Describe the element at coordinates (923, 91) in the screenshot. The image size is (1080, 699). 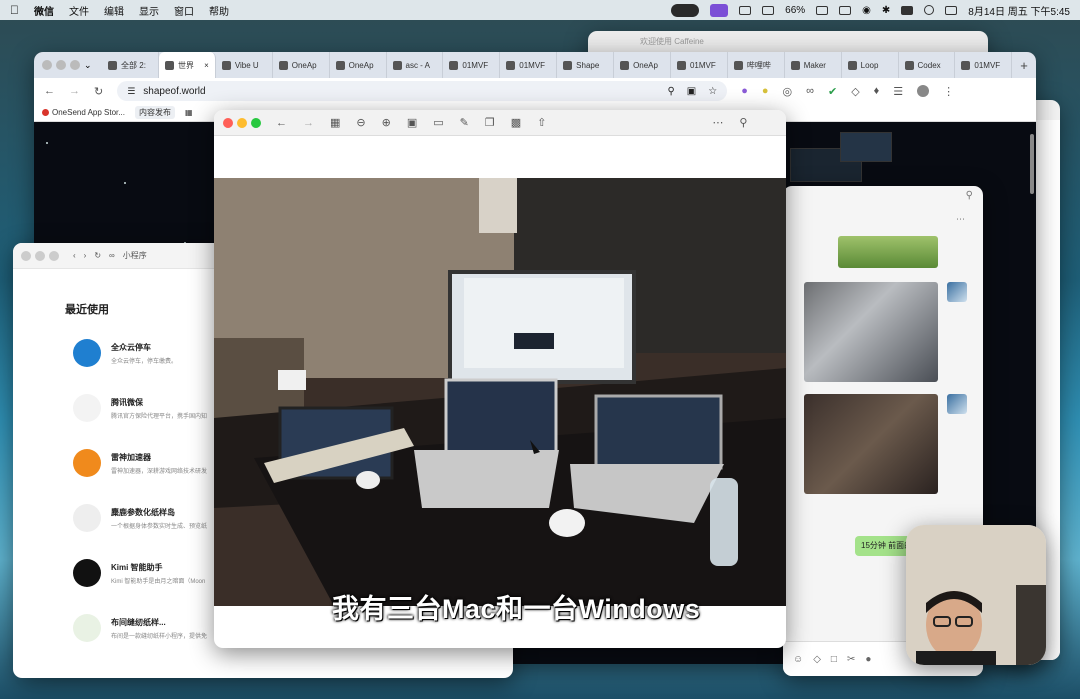
I see `profile-avatar` at that location.